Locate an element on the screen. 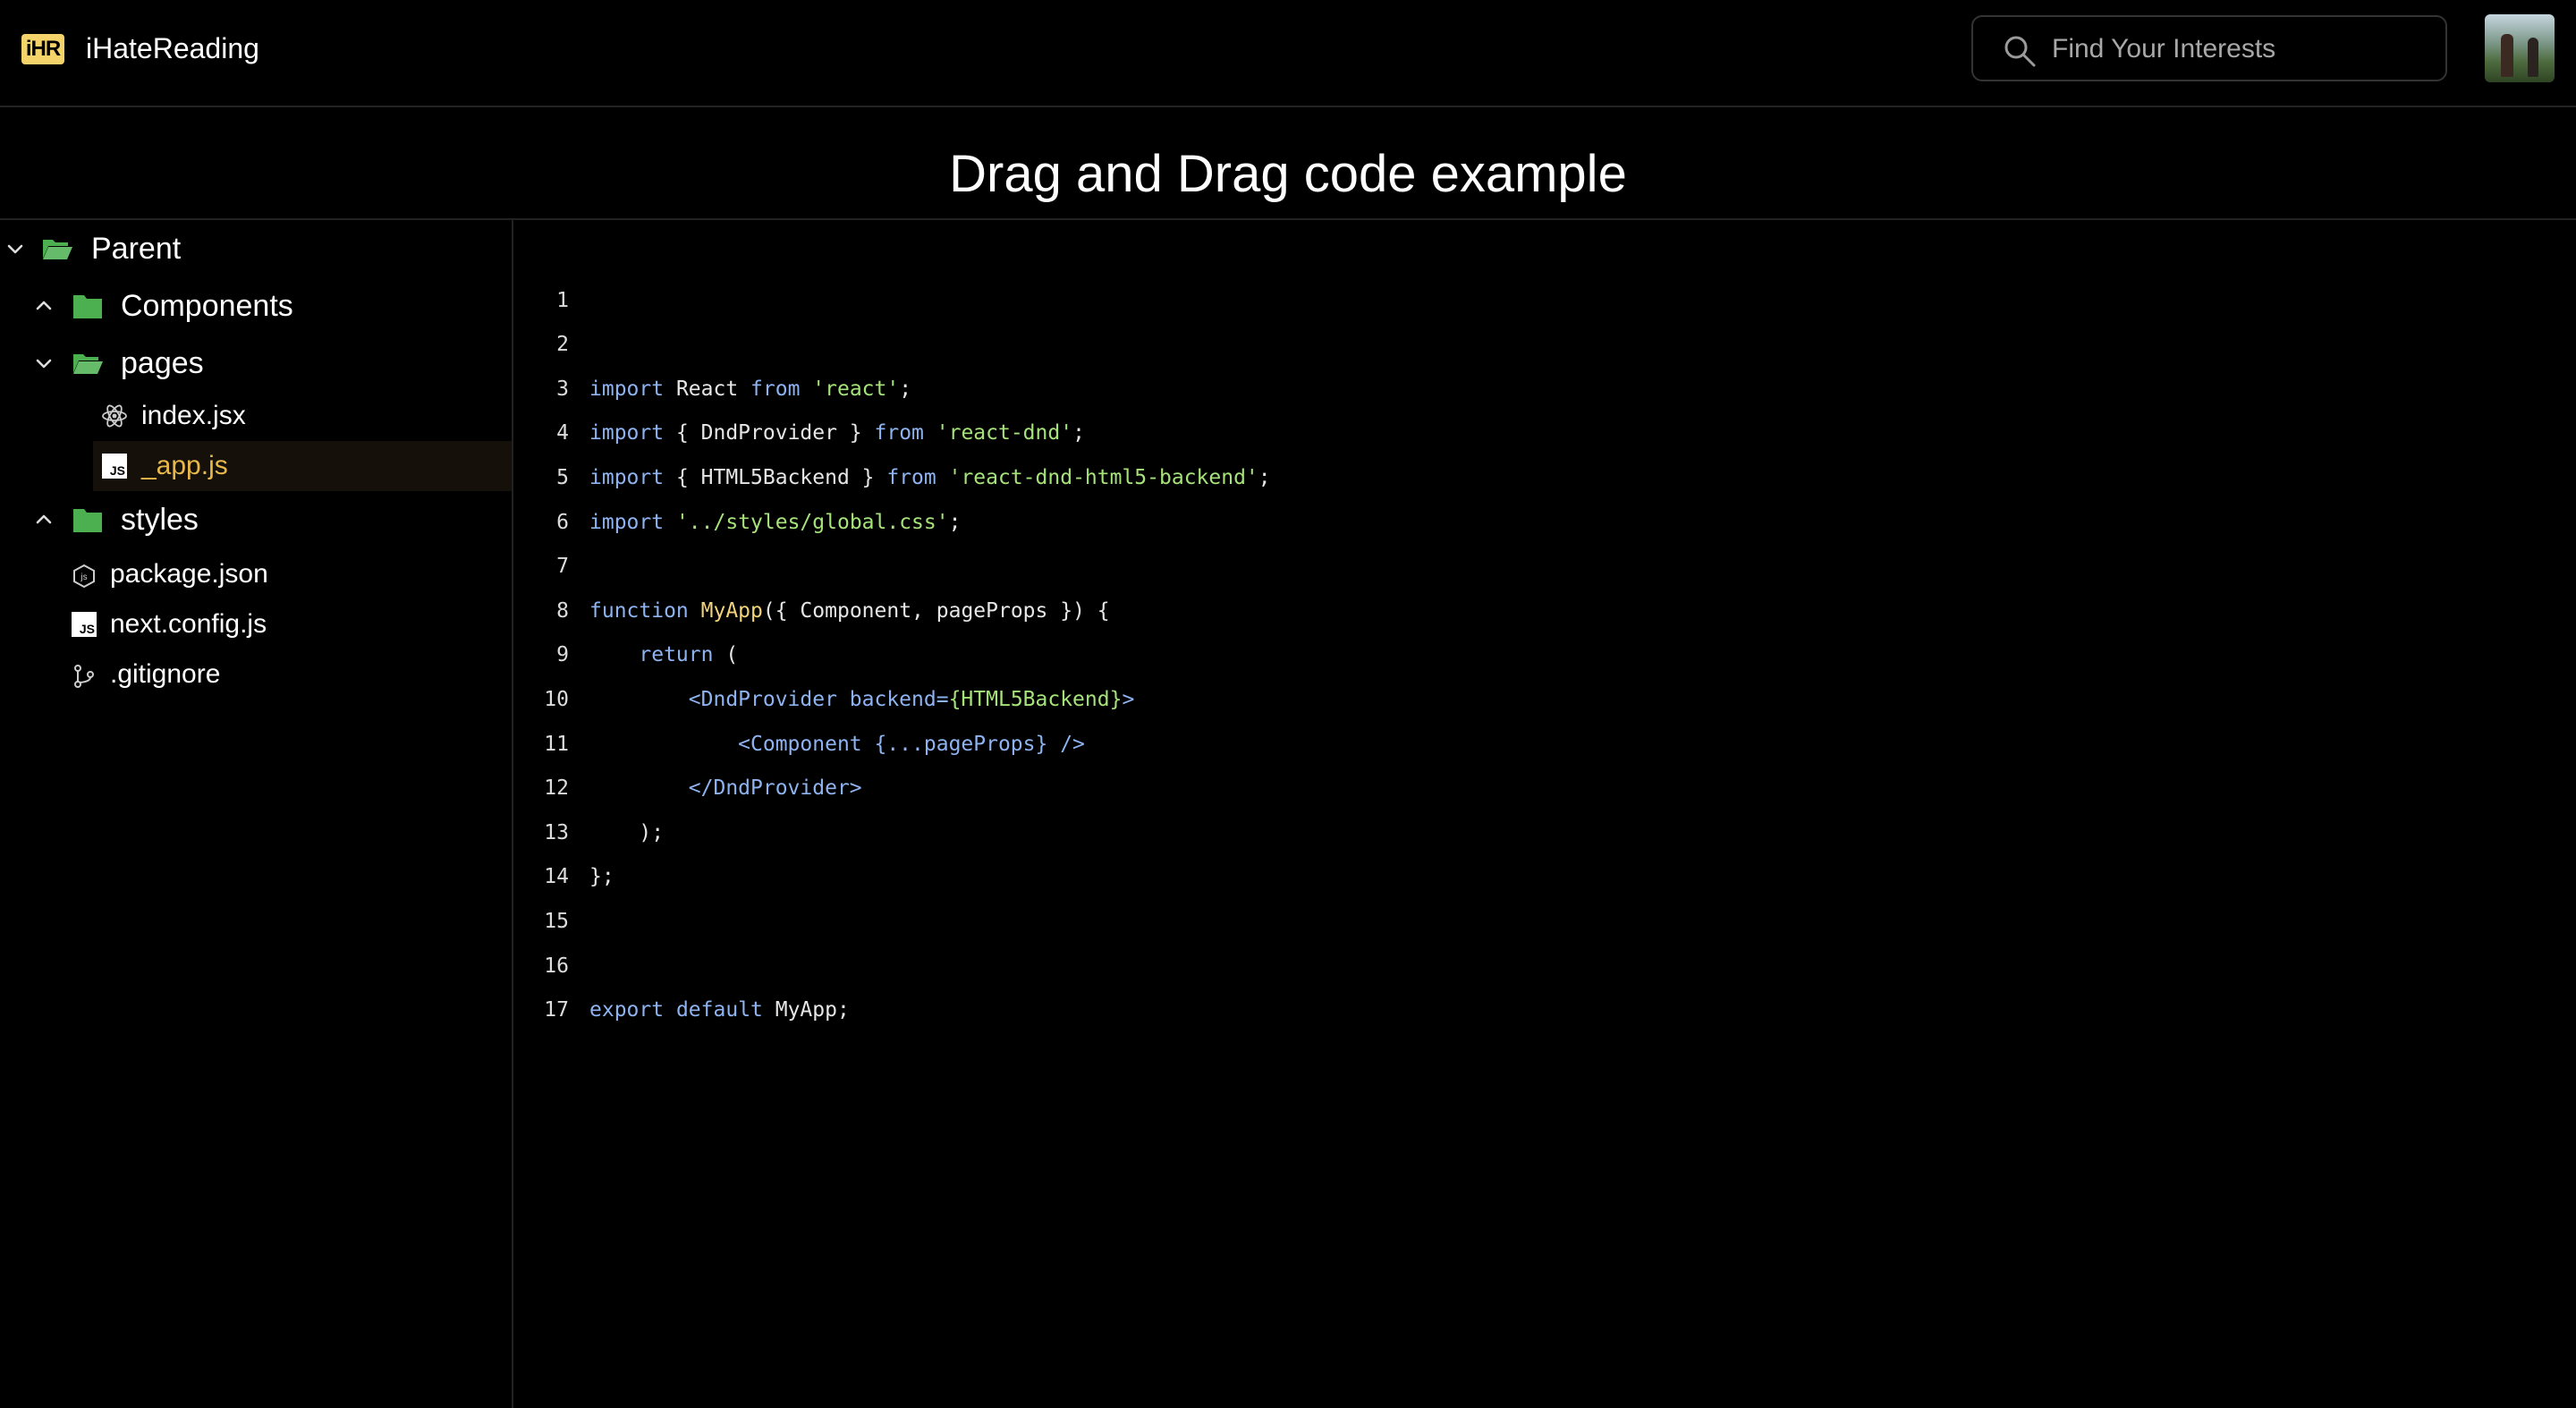 The height and width of the screenshot is (1408, 2576). code-line: 16 export default MyApp; is located at coordinates (1544, 961).